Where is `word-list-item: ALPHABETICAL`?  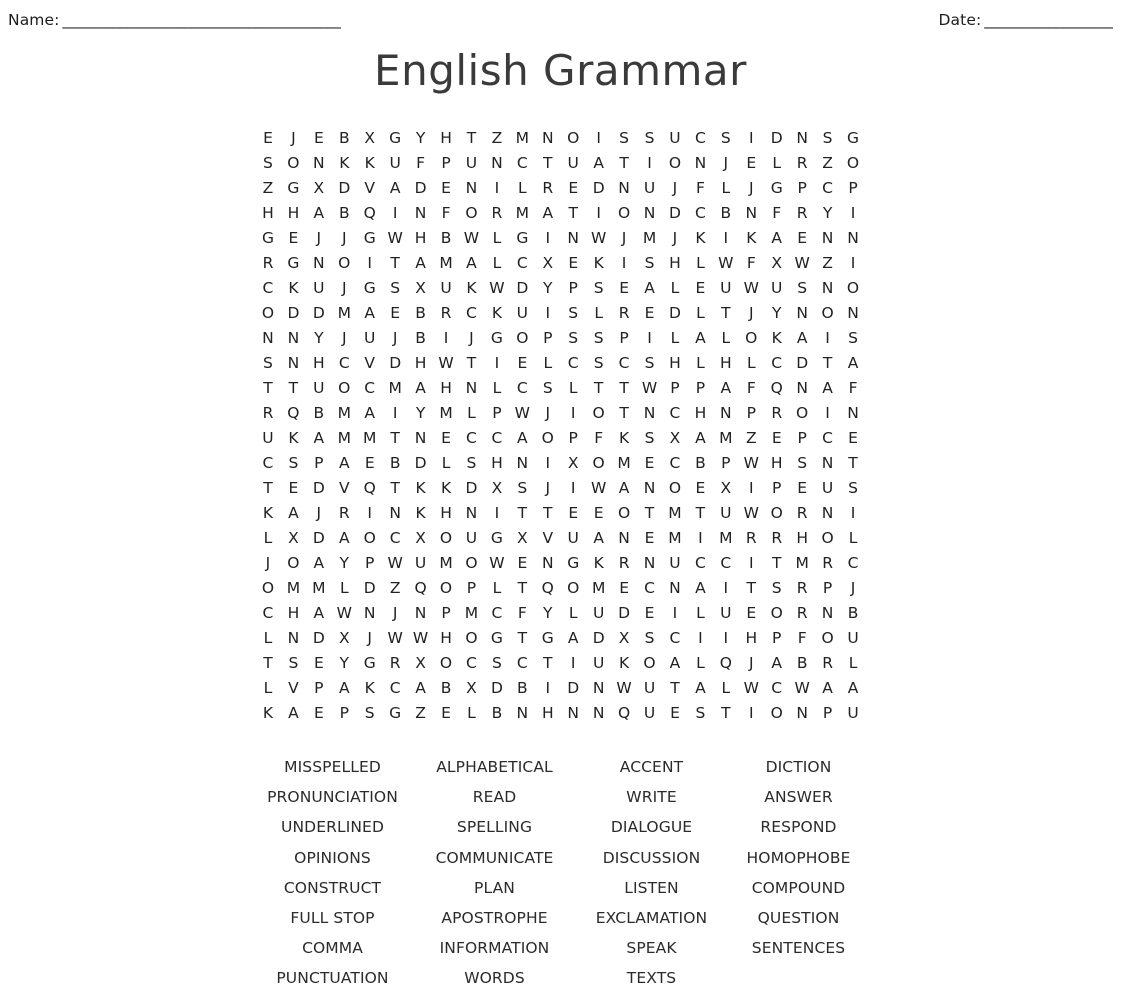
word-list-item: ALPHABETICAL is located at coordinates (495, 767).